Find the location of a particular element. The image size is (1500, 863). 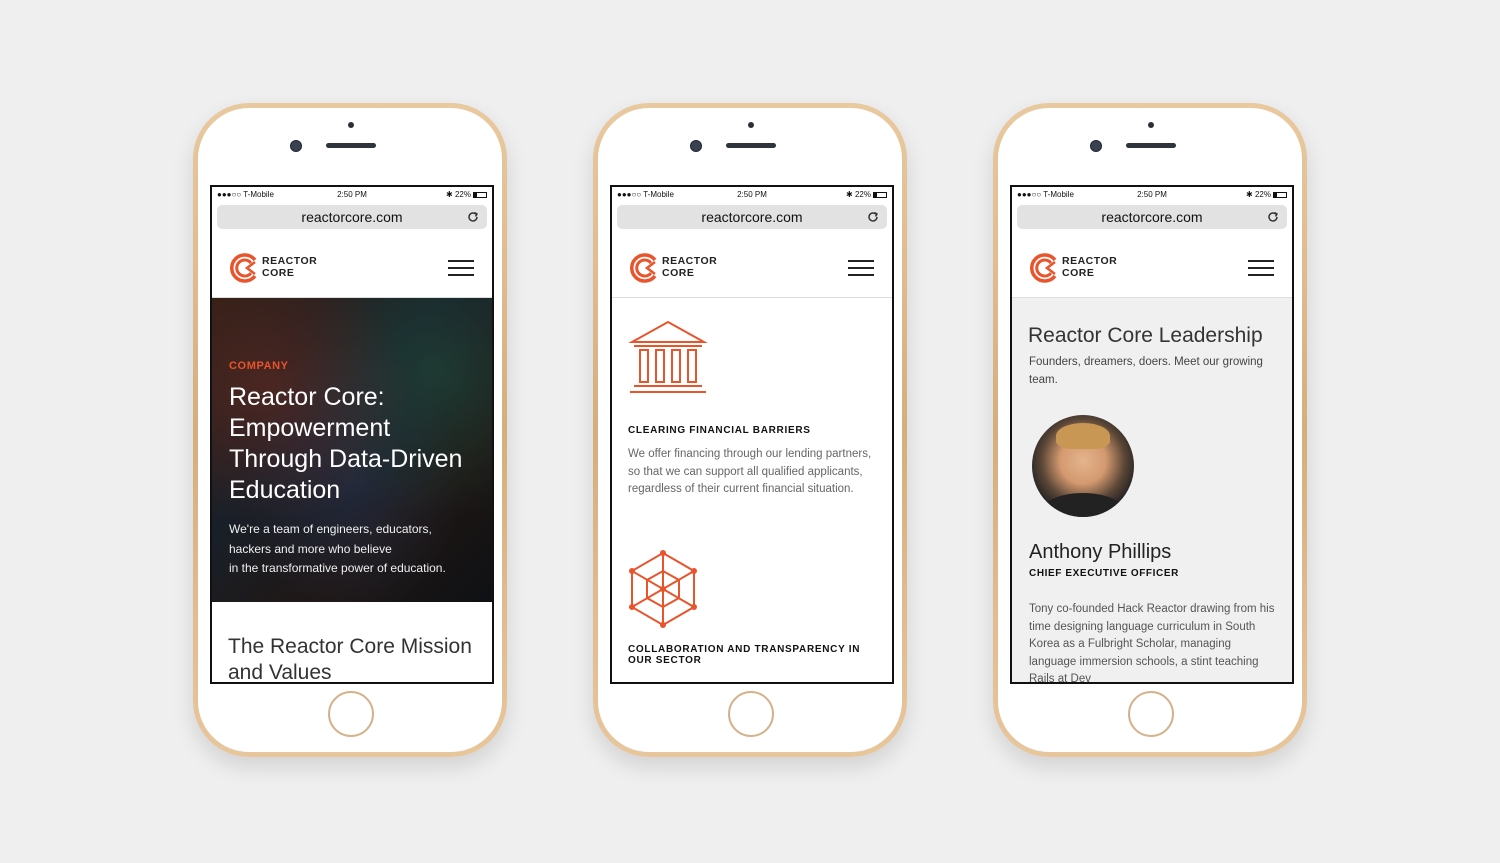

leadership-title: Reactor Core Leadership is located at coordinates (1145, 335).